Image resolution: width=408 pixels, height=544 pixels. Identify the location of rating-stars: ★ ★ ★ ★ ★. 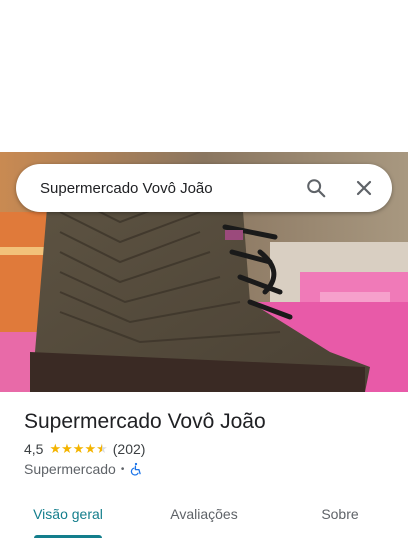
(78, 449).